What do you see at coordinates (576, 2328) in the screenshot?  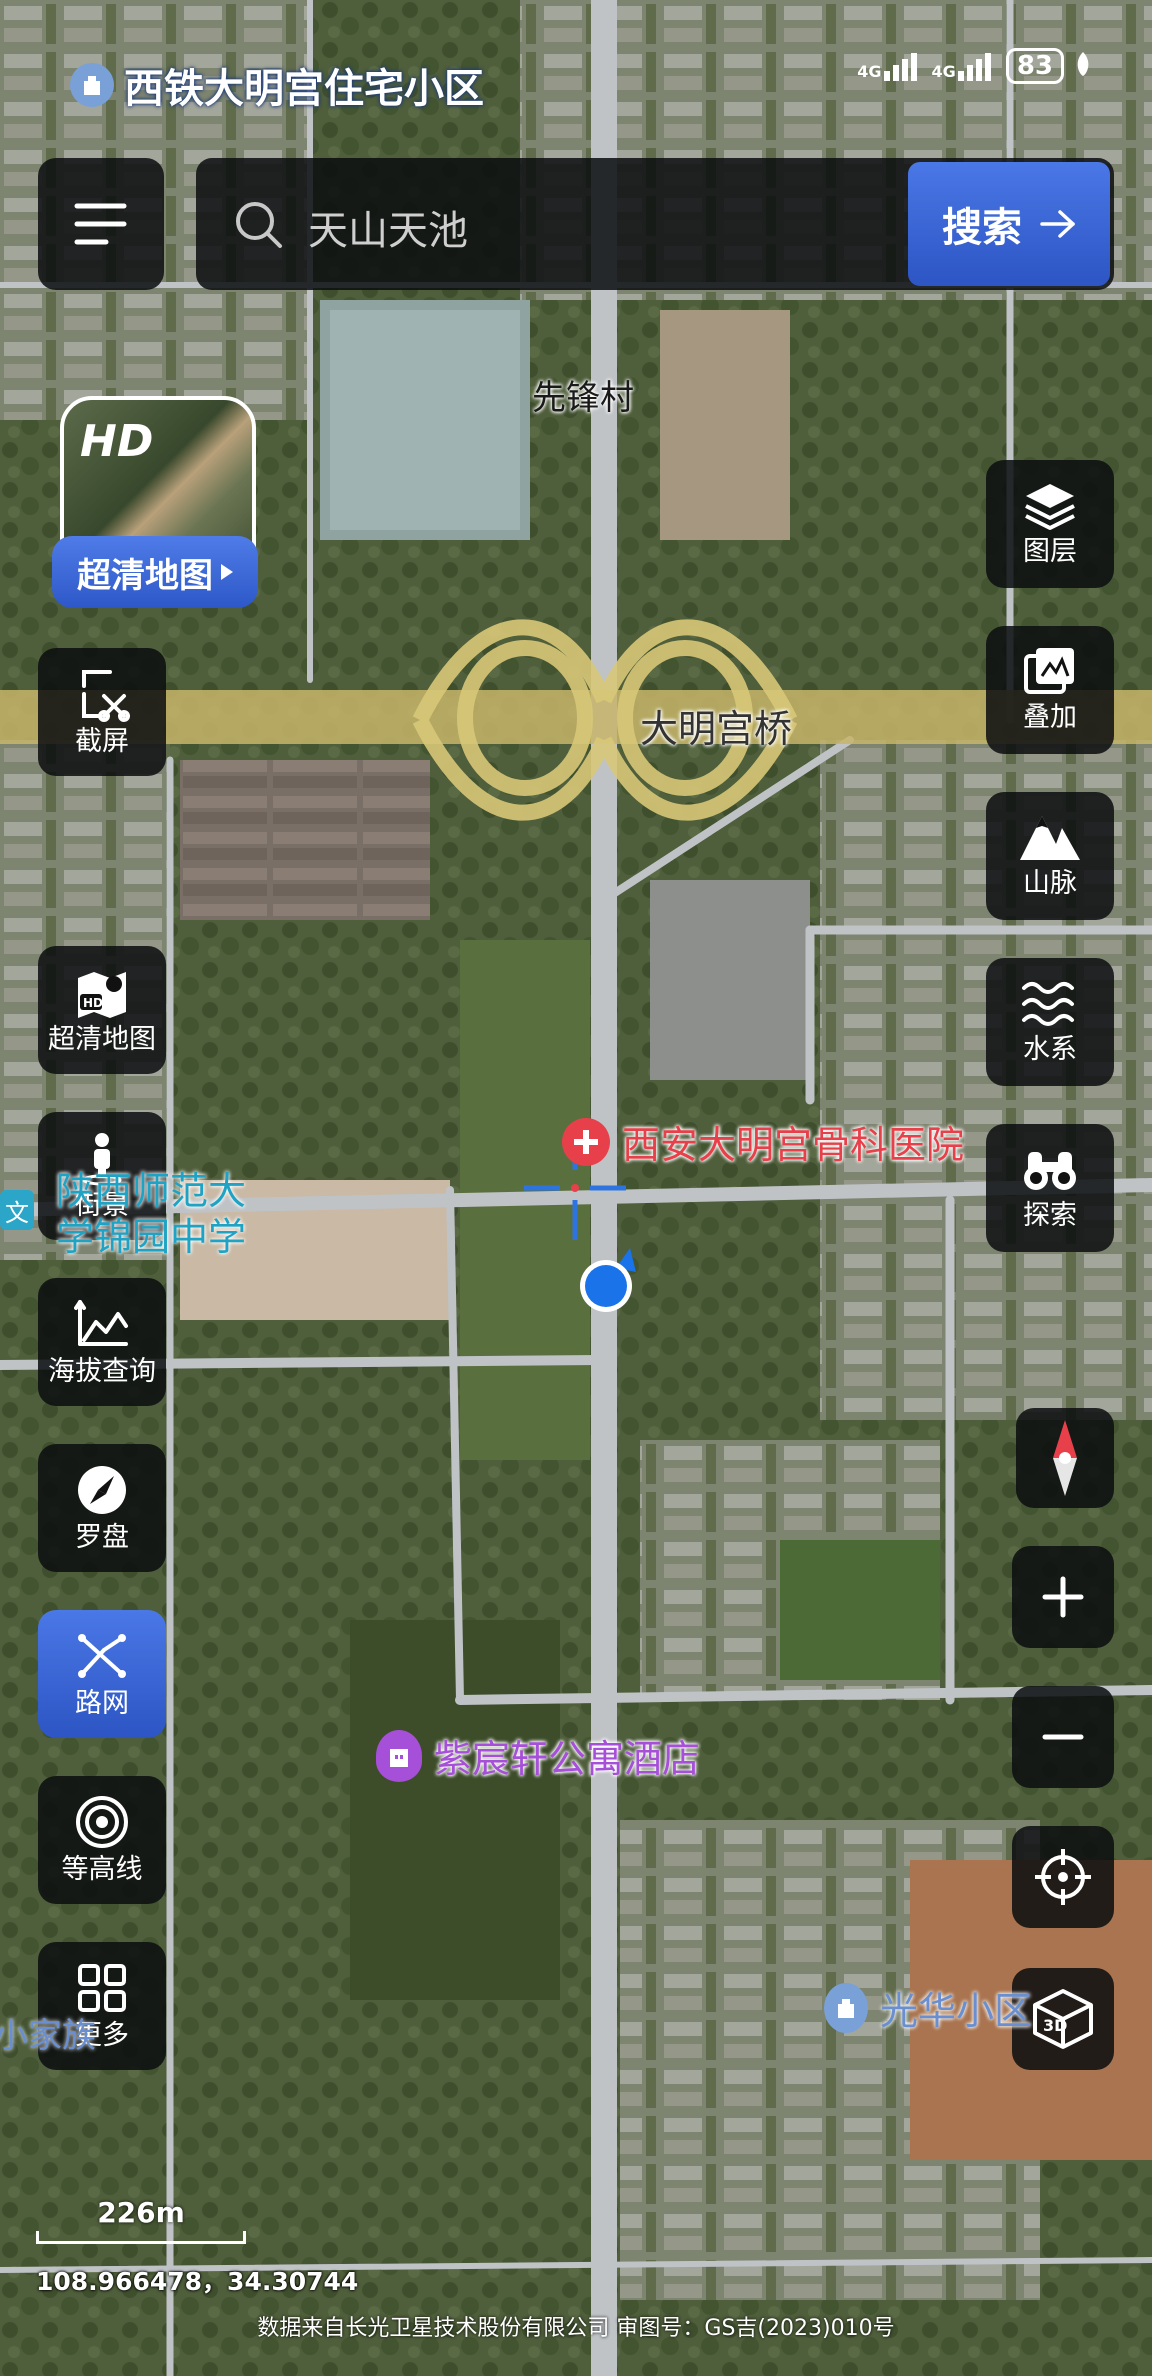 I see `attribution: 数据来自长光卫星技术股份有限公司 审图号：GS吉(2023)010号` at bounding box center [576, 2328].